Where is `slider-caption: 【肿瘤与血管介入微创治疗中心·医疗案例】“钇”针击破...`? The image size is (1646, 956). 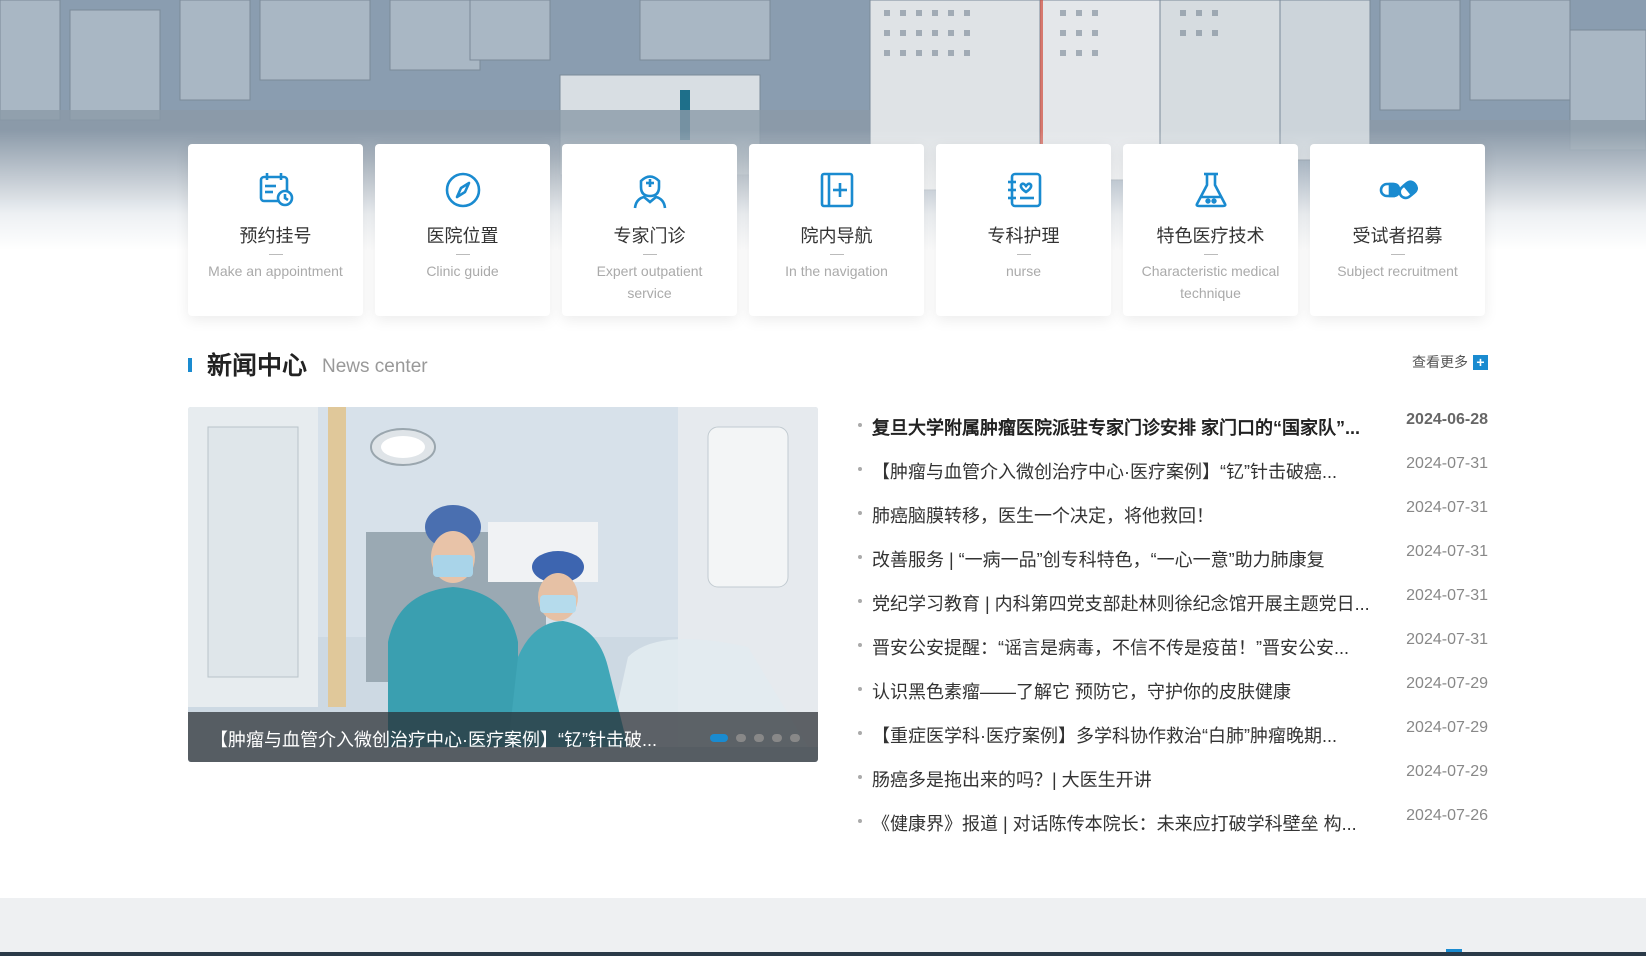 slider-caption: 【肿瘤与血管介入微创治疗中心·医疗案例】“钇”针击破... is located at coordinates (433, 739).